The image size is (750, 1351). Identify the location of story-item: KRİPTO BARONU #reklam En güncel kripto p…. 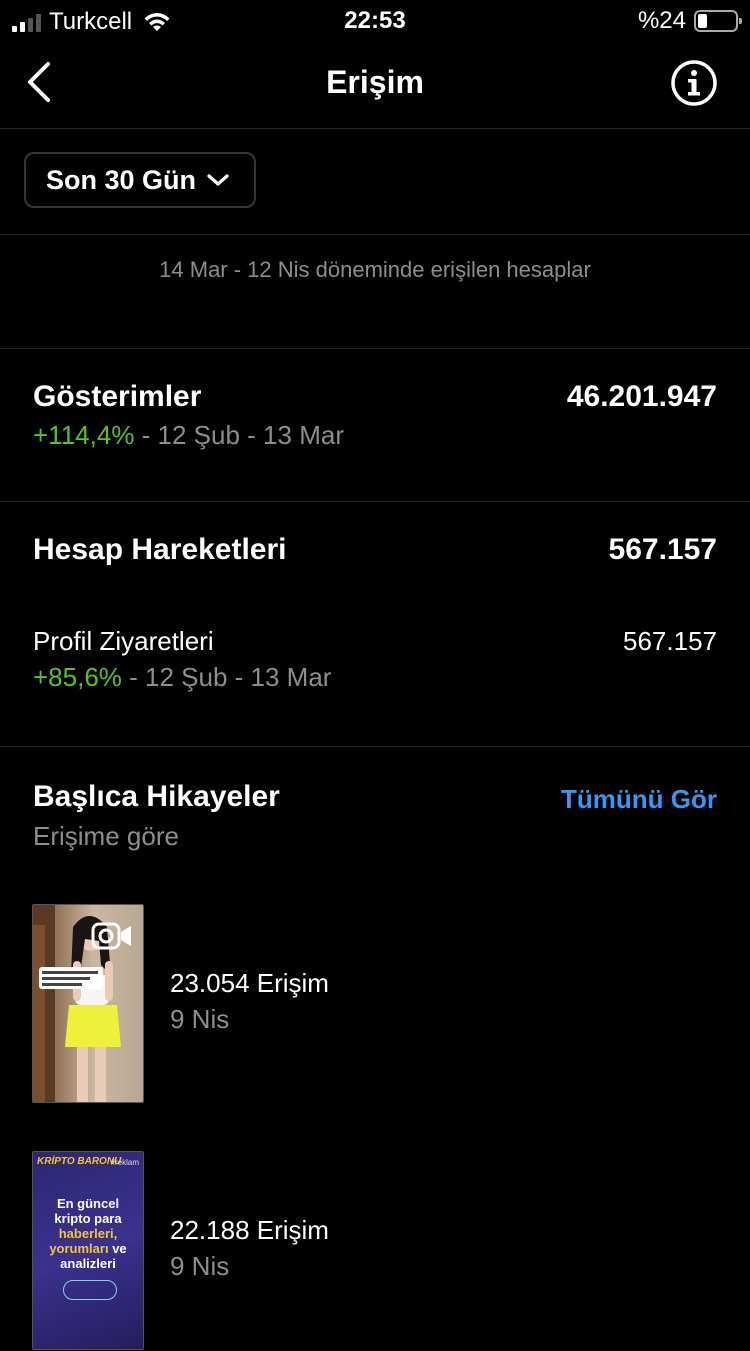
(375, 1251).